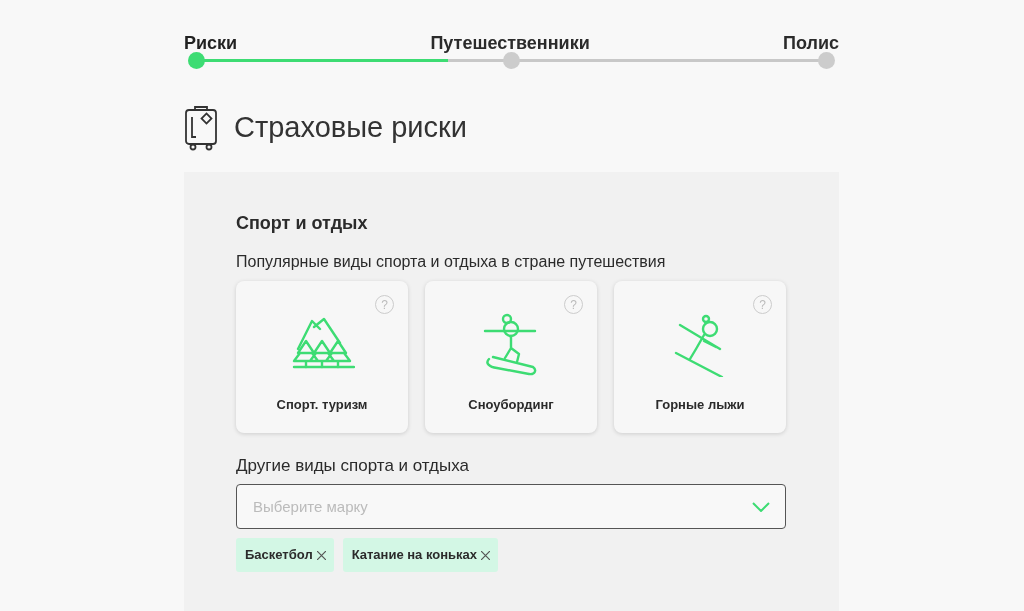 This screenshot has height=611, width=1024. I want to click on section-subtitle: Популярные виды спорта и отдыха в стране путешествия, so click(451, 261).